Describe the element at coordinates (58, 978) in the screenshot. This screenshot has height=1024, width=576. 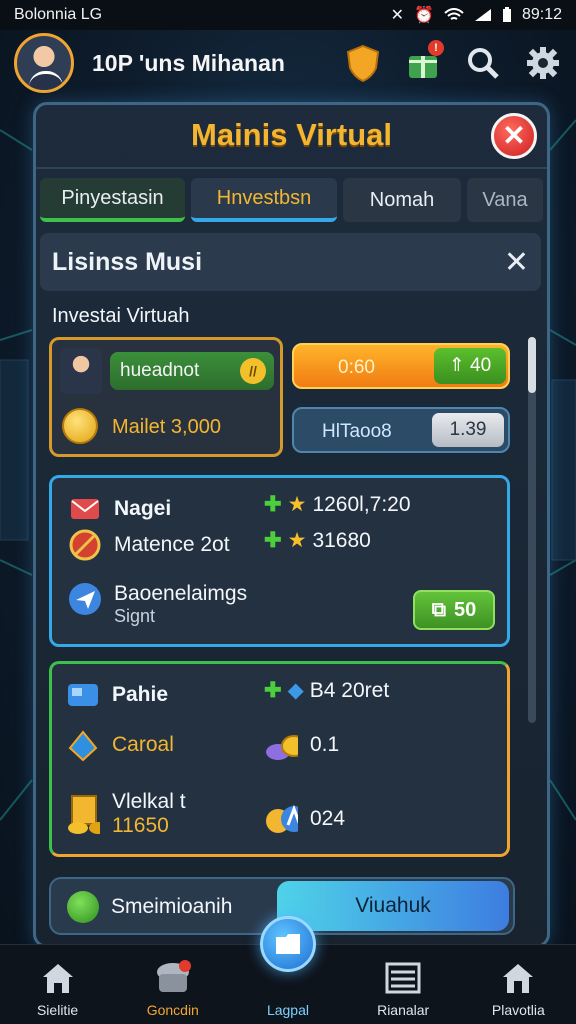
I see `home-icon` at that location.